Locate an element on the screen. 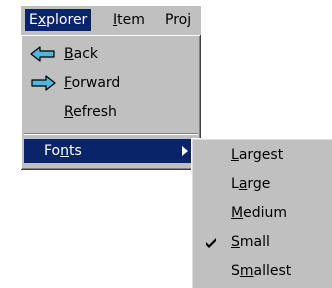 This screenshot has width=332, height=288. forward-arrow-icon is located at coordinates (43, 83).